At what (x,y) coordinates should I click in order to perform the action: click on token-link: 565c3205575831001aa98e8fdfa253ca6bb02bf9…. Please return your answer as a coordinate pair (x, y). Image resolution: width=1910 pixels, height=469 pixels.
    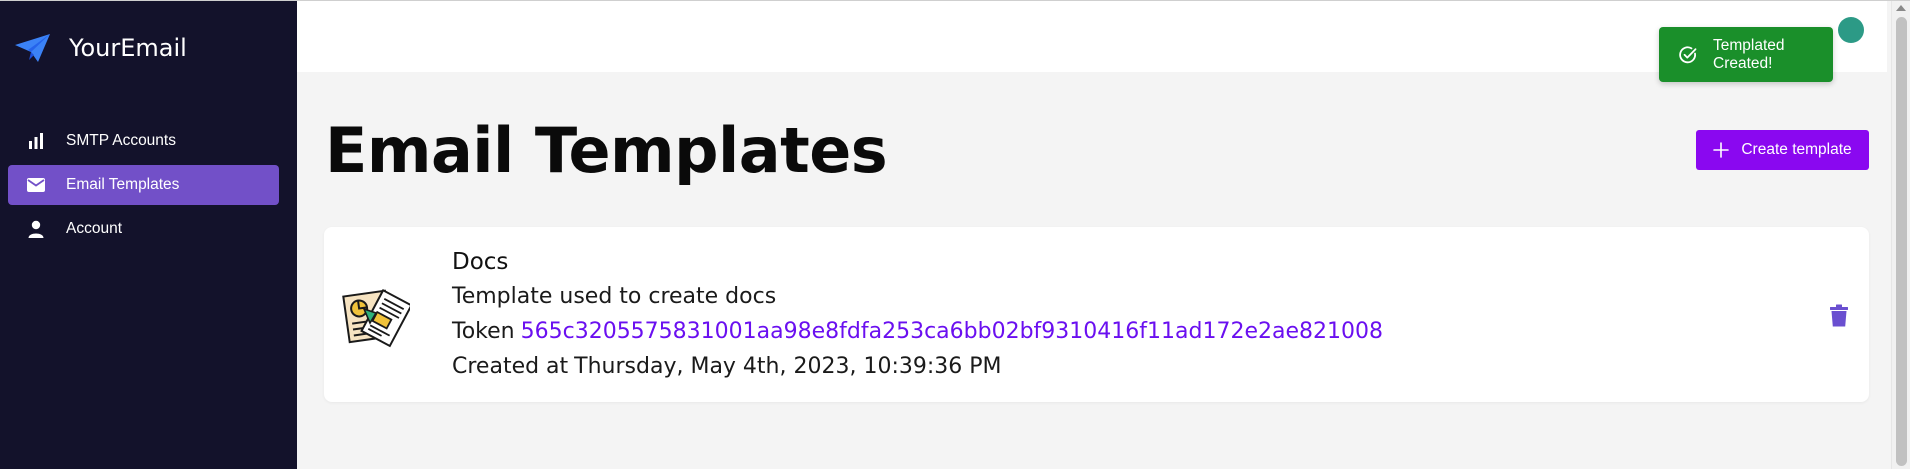
    Looking at the image, I should click on (952, 331).